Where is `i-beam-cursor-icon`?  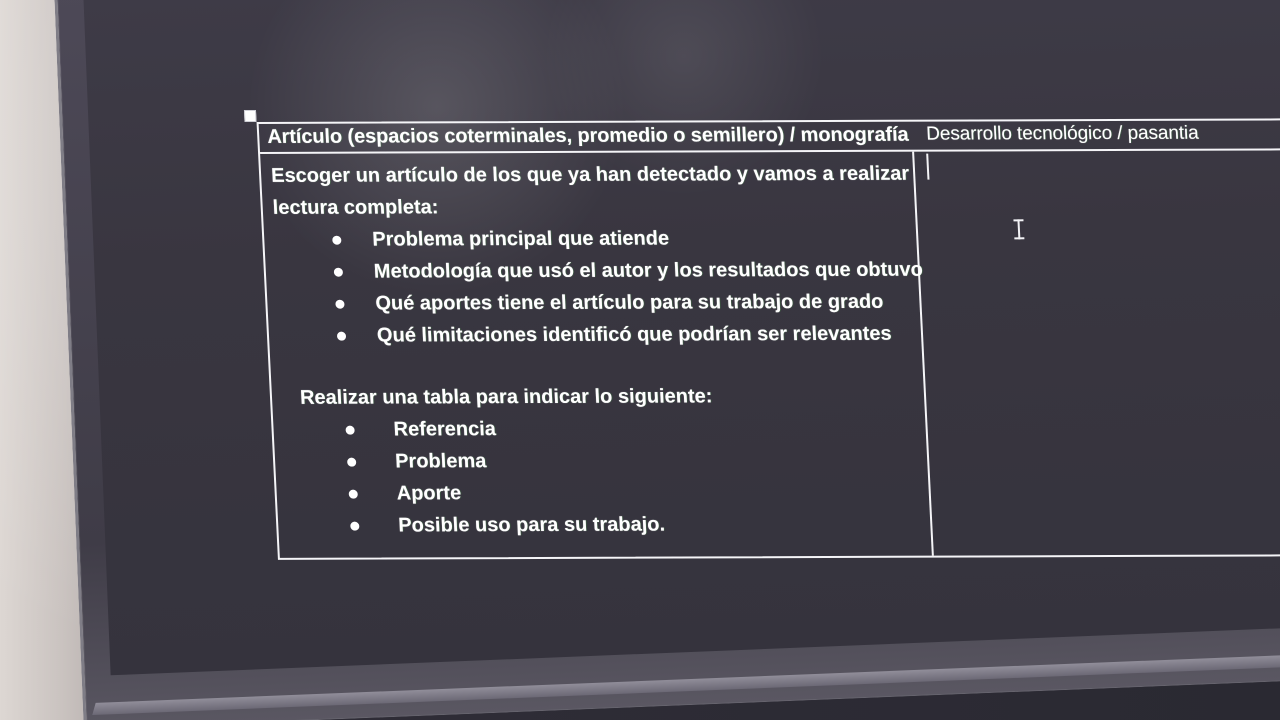 i-beam-cursor-icon is located at coordinates (1018, 229).